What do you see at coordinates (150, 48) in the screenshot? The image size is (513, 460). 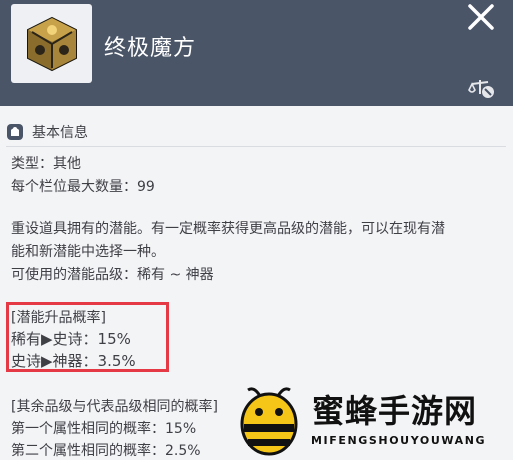 I see `item-title: 终极魔方` at bounding box center [150, 48].